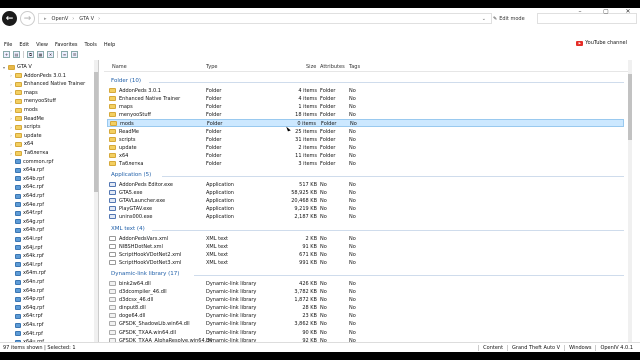 The image size is (640, 360). Describe the element at coordinates (365, 247) in the screenshot. I see `file-row: NIBSHDotNet.xml XML text 91 KB No No` at that location.